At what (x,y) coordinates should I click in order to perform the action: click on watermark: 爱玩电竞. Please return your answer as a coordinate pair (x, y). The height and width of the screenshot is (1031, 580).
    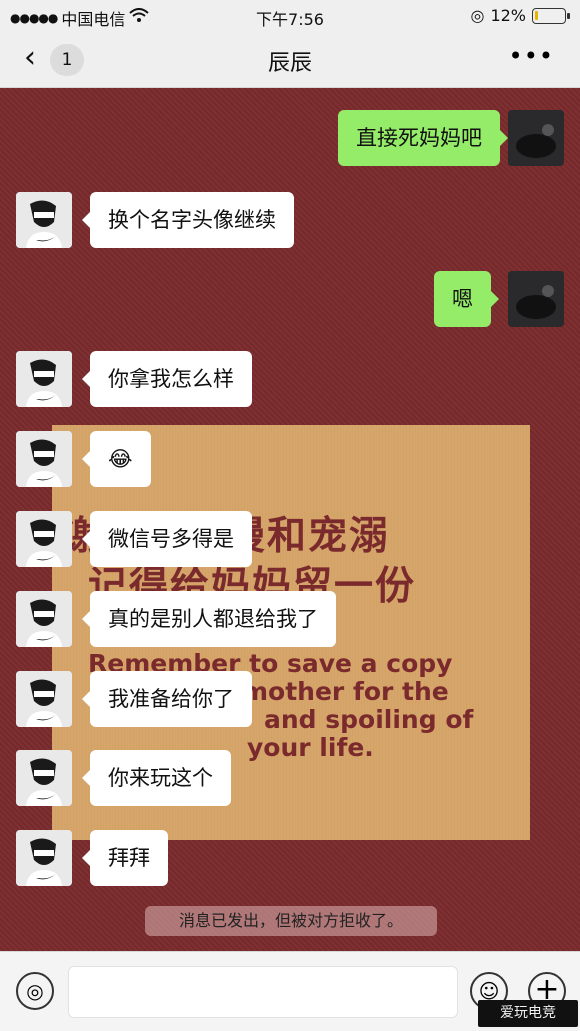
    Looking at the image, I should click on (528, 1013).